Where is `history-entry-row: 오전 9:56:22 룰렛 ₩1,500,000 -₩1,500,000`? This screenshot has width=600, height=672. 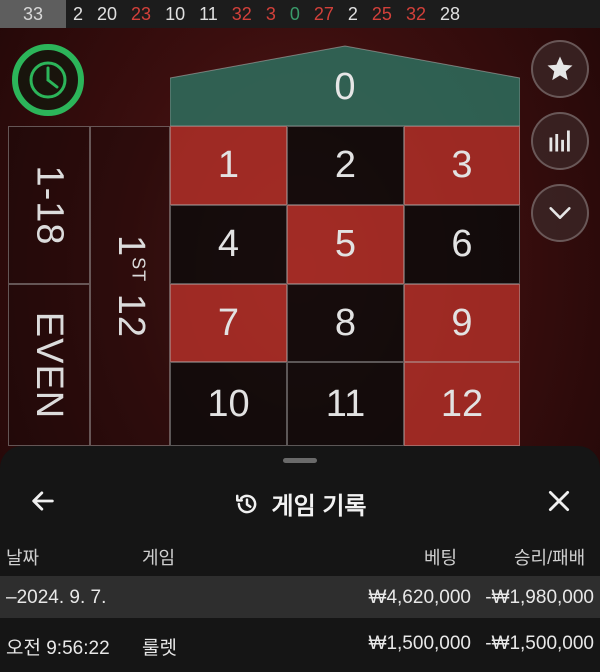
history-entry-row: 오전 9:56:22 룰렛 ₩1,500,000 -₩1,500,000 is located at coordinates (300, 643).